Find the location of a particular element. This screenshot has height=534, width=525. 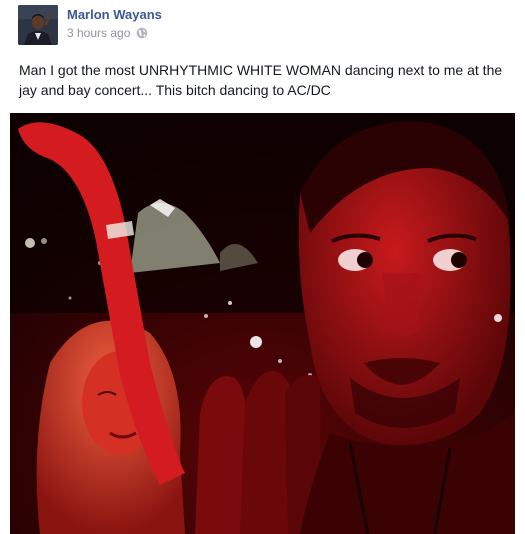

post-timestamp: 3 hours ago is located at coordinates (98, 33).